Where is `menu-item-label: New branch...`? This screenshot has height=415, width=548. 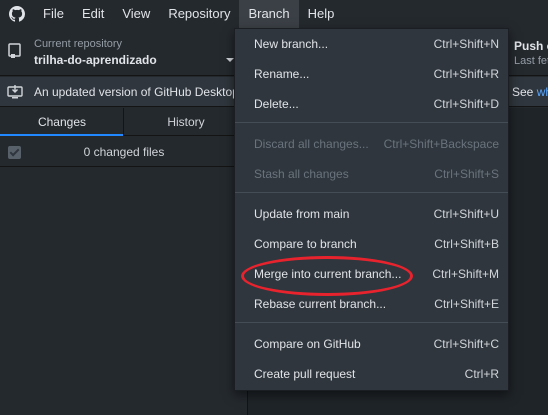
menu-item-label: New branch... is located at coordinates (291, 44).